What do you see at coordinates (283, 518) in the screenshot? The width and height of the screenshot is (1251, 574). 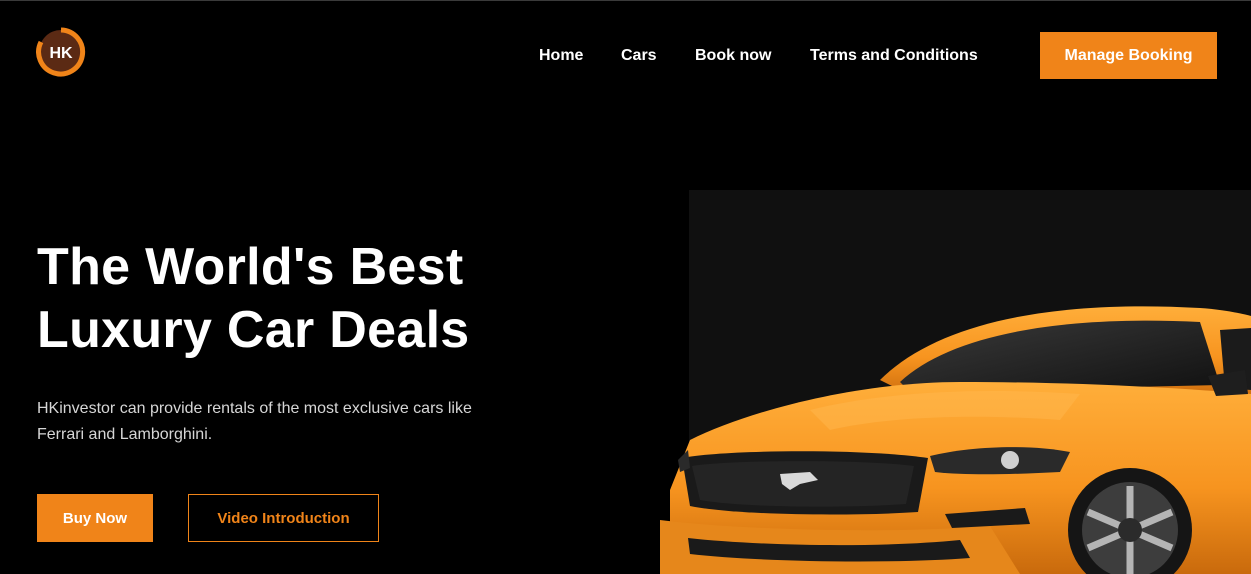 I see `video-introduction-button: Video Introduction` at bounding box center [283, 518].